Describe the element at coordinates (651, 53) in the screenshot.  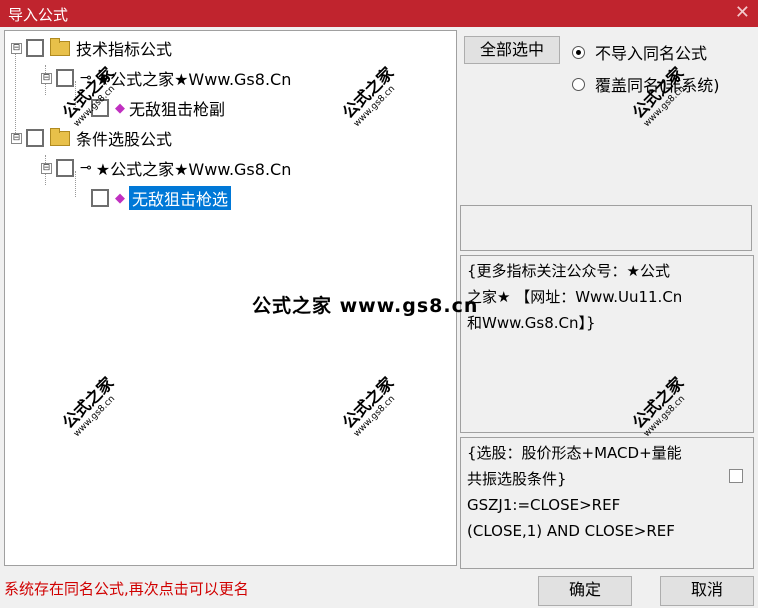
I see `radio-label: 不导入同名公式` at that location.